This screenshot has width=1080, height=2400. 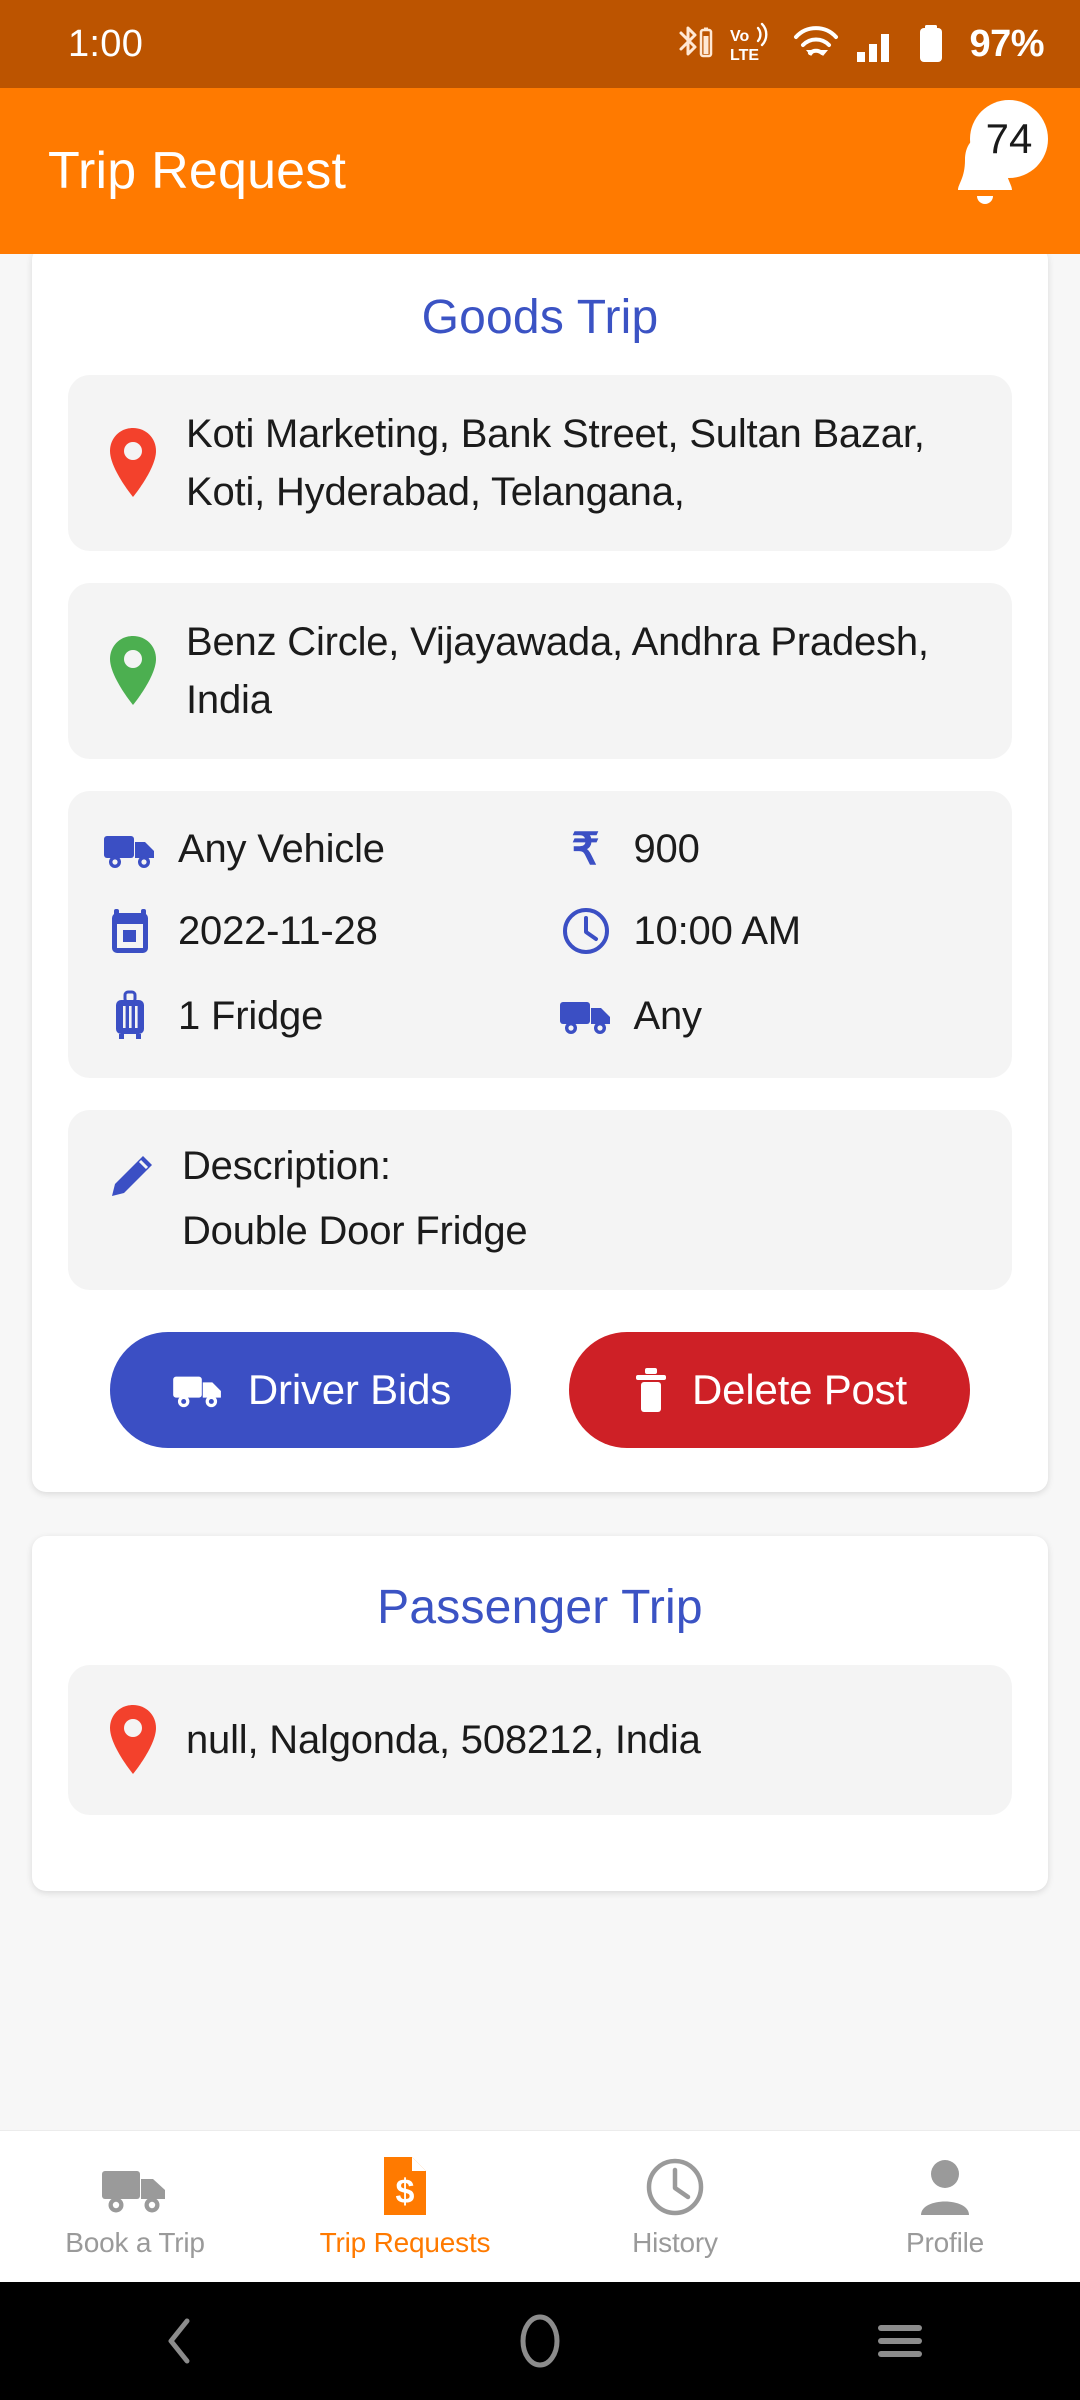 I want to click on detail-price-value: 900, so click(x=666, y=849).